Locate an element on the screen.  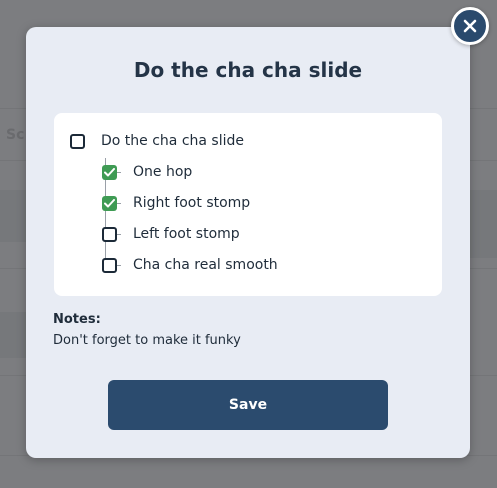
checklist-item: One hop is located at coordinates (147, 172).